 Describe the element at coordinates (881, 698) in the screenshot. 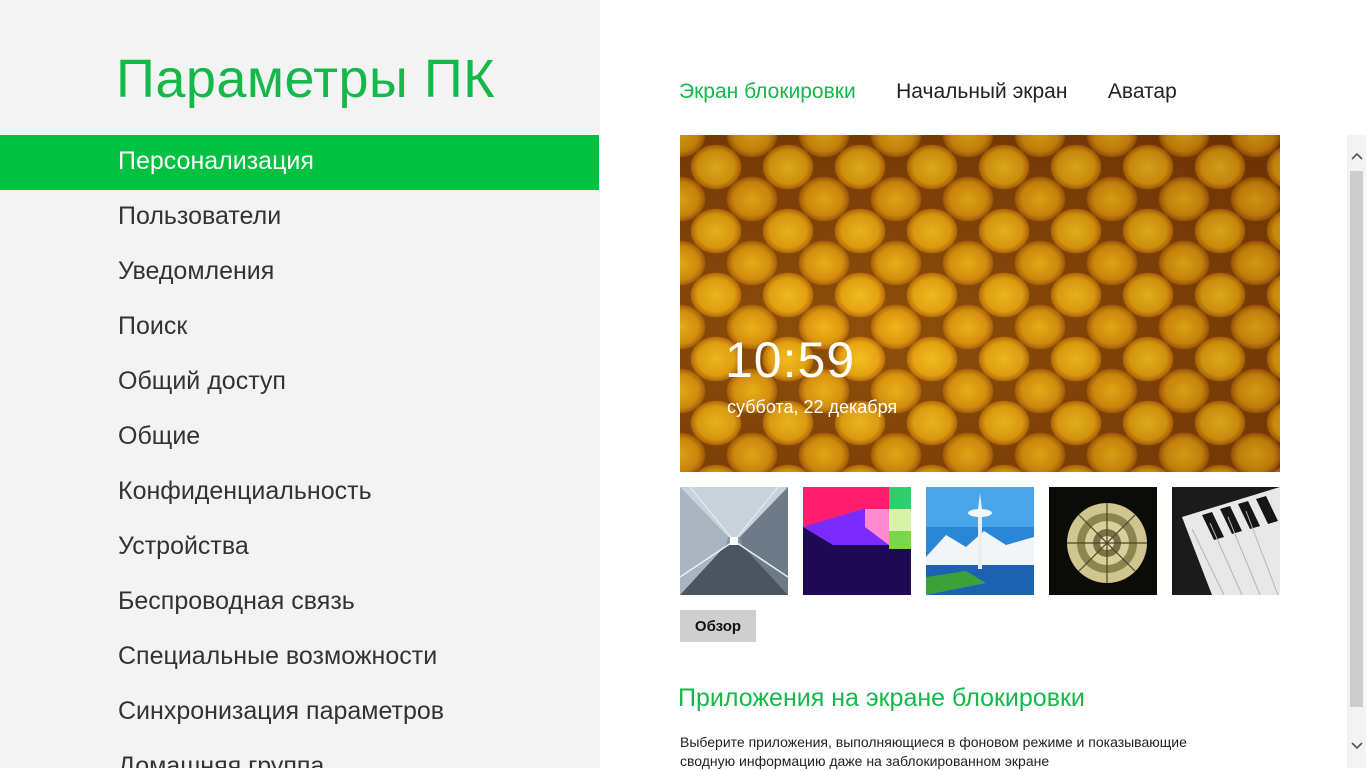

I see `section-title-lockscreen-apps: Приложения на экране блокировки` at that location.